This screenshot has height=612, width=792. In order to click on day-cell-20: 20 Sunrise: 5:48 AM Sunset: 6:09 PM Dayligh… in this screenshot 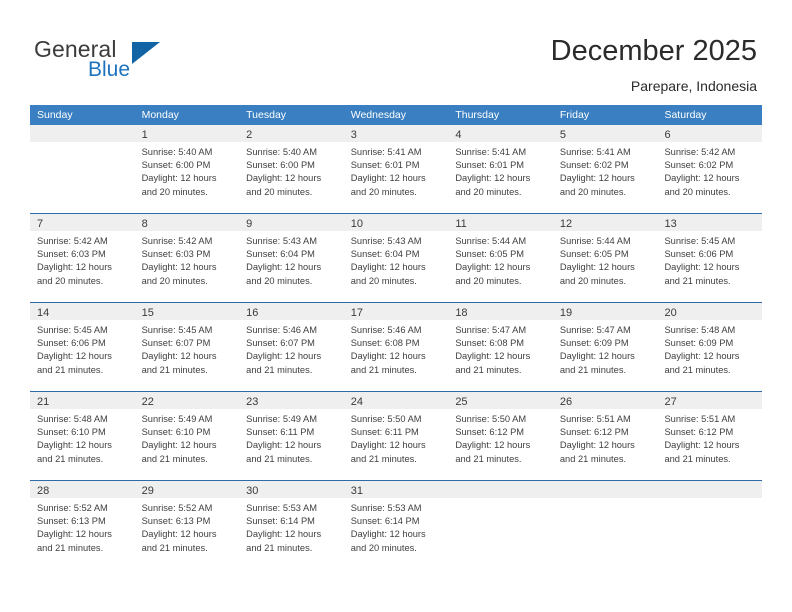, I will do `click(710, 347)`.